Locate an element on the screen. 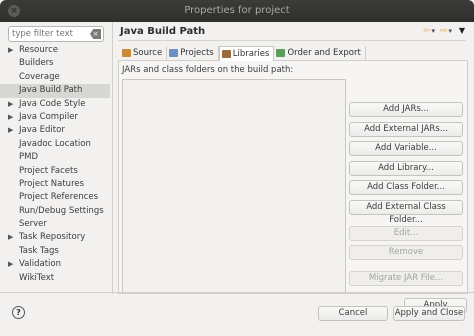 This screenshot has height=336, width=474. tab-label: Projects is located at coordinates (197, 53).